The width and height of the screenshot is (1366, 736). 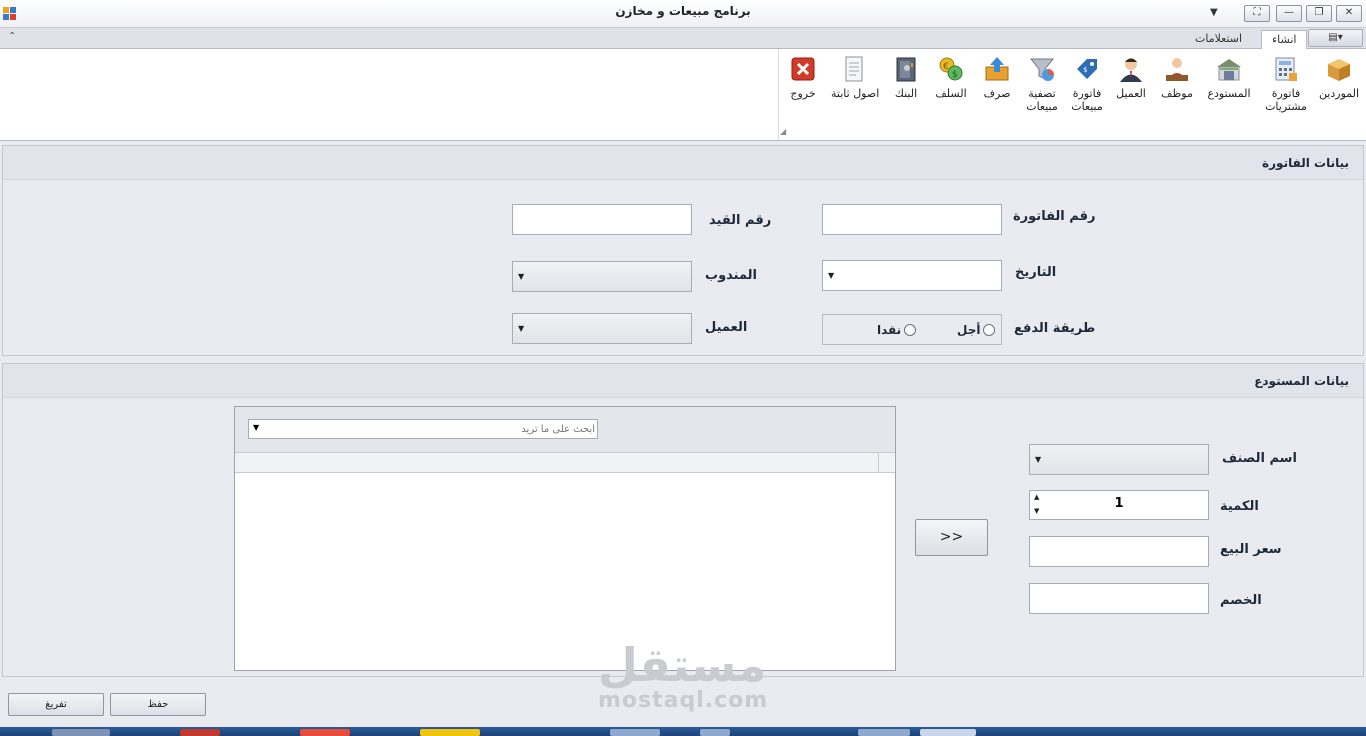 What do you see at coordinates (1087, 69) in the screenshot?
I see `tag-icon: $` at bounding box center [1087, 69].